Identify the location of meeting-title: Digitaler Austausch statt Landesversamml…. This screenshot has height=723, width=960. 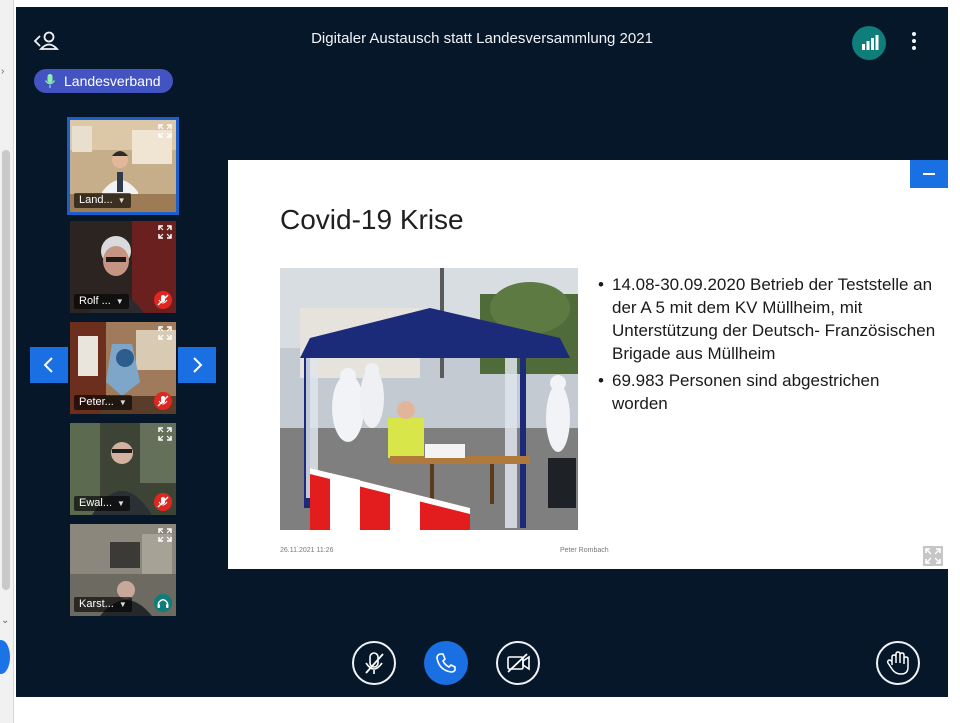
(482, 38).